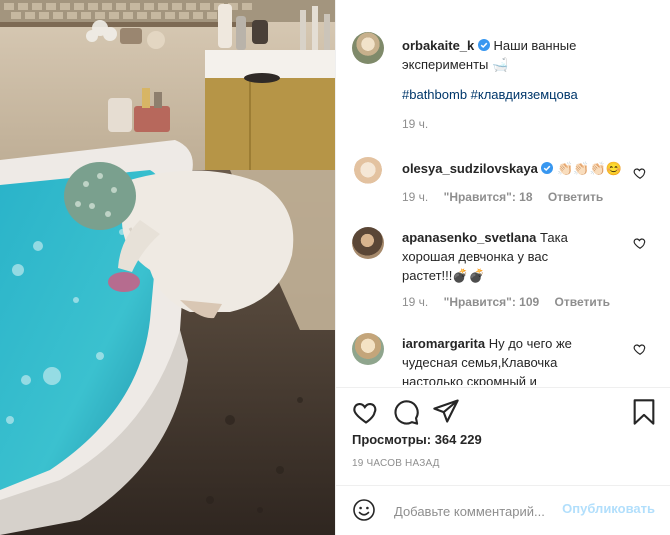  Describe the element at coordinates (644, 412) in the screenshot. I see `bookmark-icon` at that location.